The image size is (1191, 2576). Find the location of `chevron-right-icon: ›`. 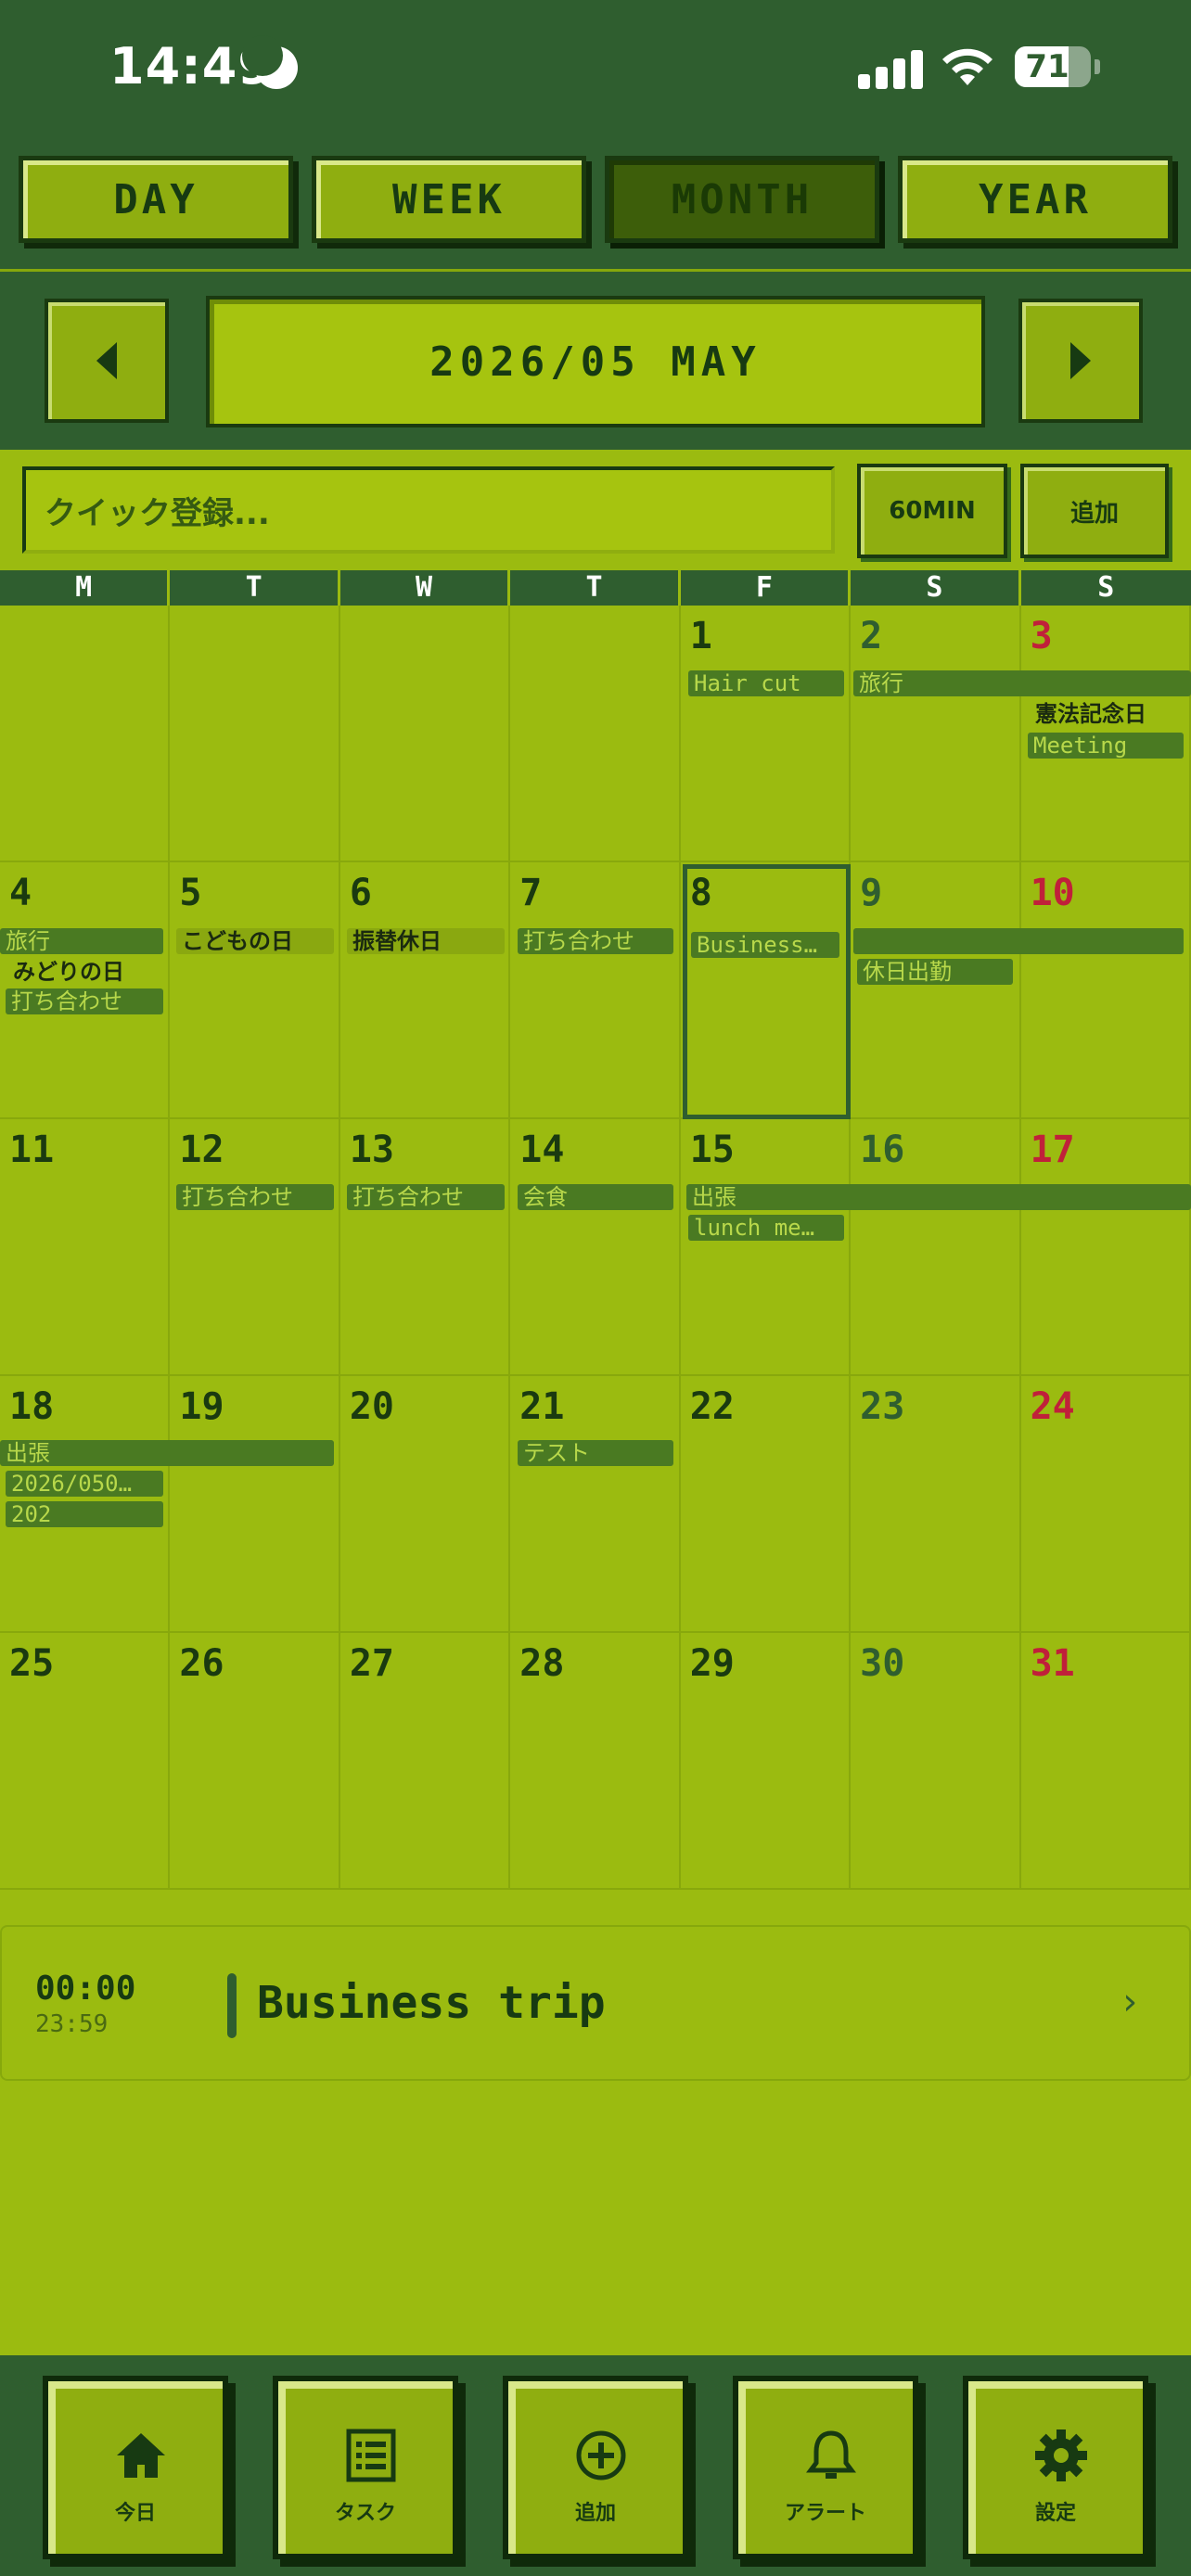

chevron-right-icon: › is located at coordinates (1129, 2002).